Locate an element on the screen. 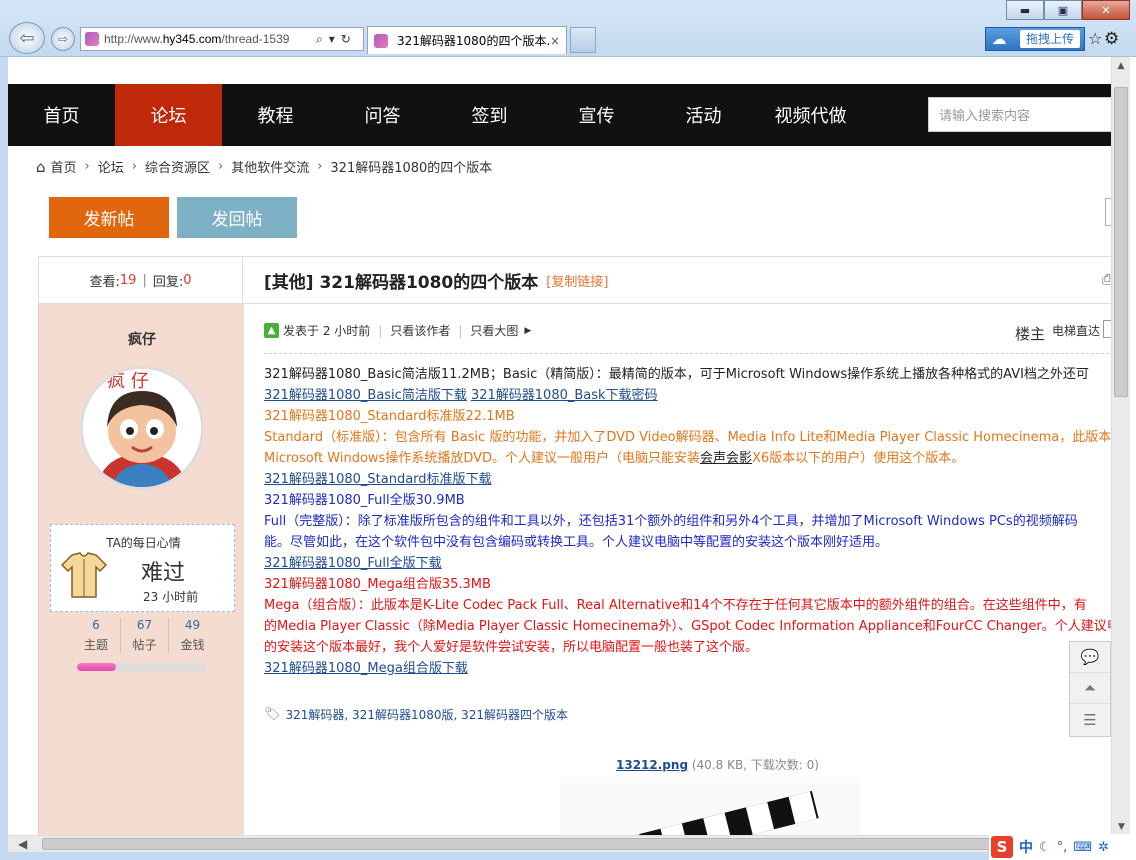 Image resolution: width=1136 pixels, height=860 pixels. ime-language: 中 is located at coordinates (1026, 847).